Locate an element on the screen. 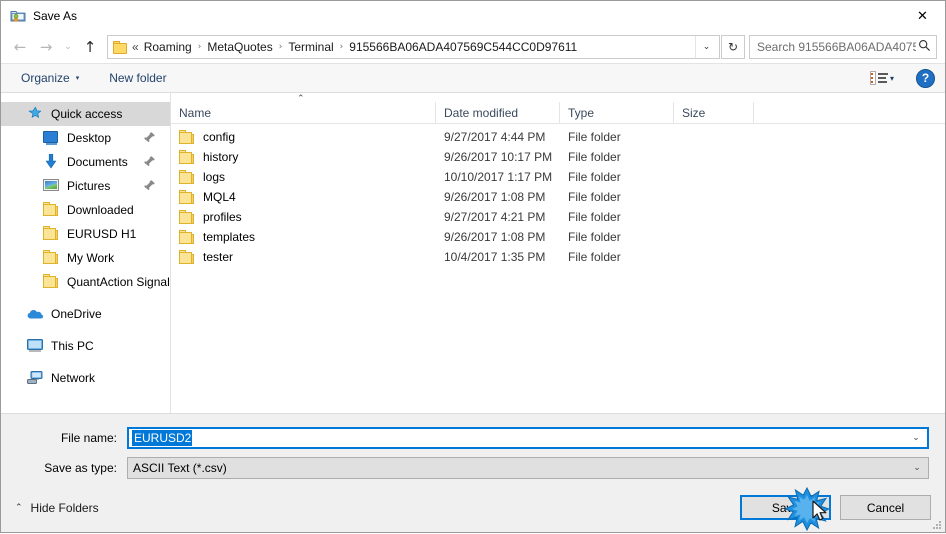 This screenshot has width=946, height=534. organize-label: Organize is located at coordinates (45, 78).